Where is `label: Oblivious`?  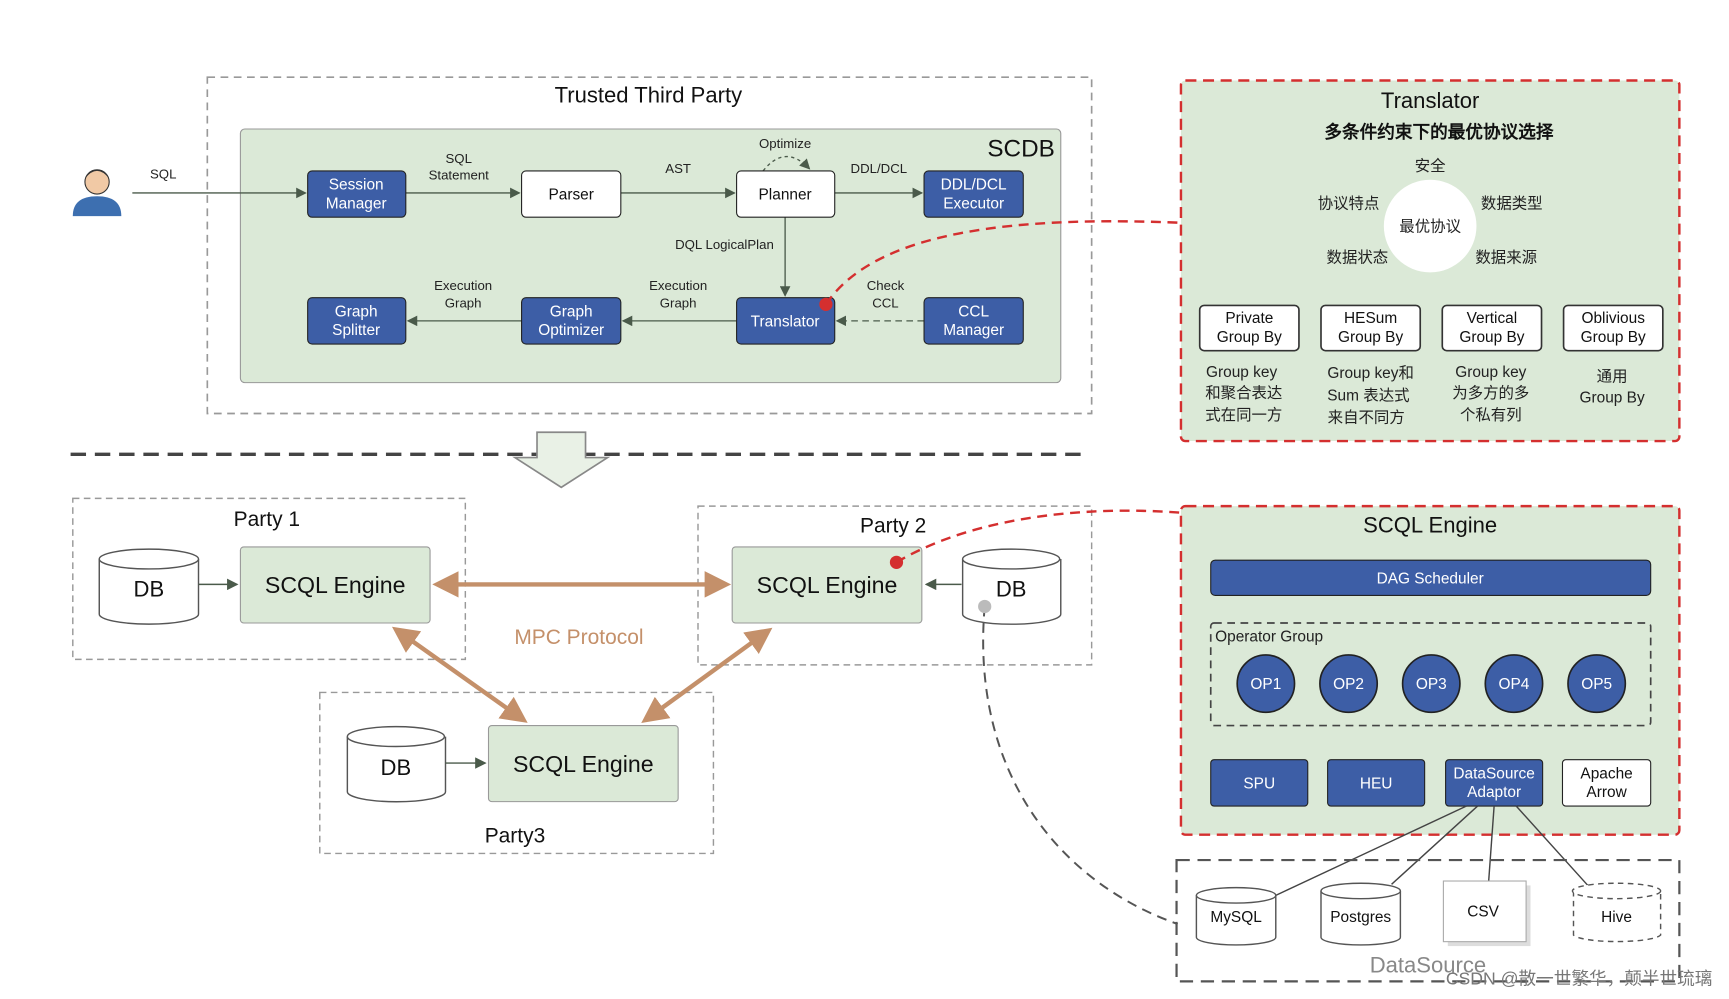
label: Oblivious is located at coordinates (1613, 318).